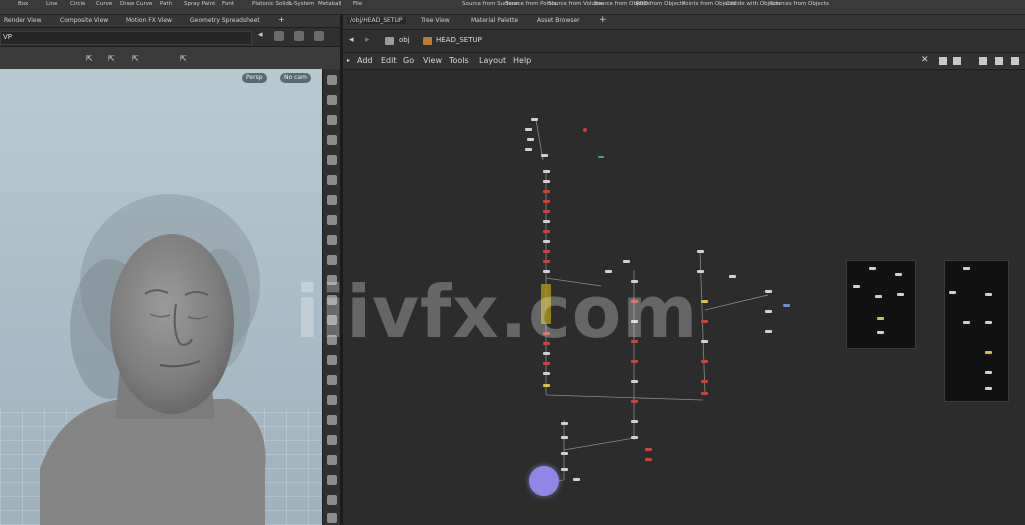  What do you see at coordinates (330, 4) in the screenshot?
I see `shelf-tool-metaball: Metaball` at bounding box center [330, 4].